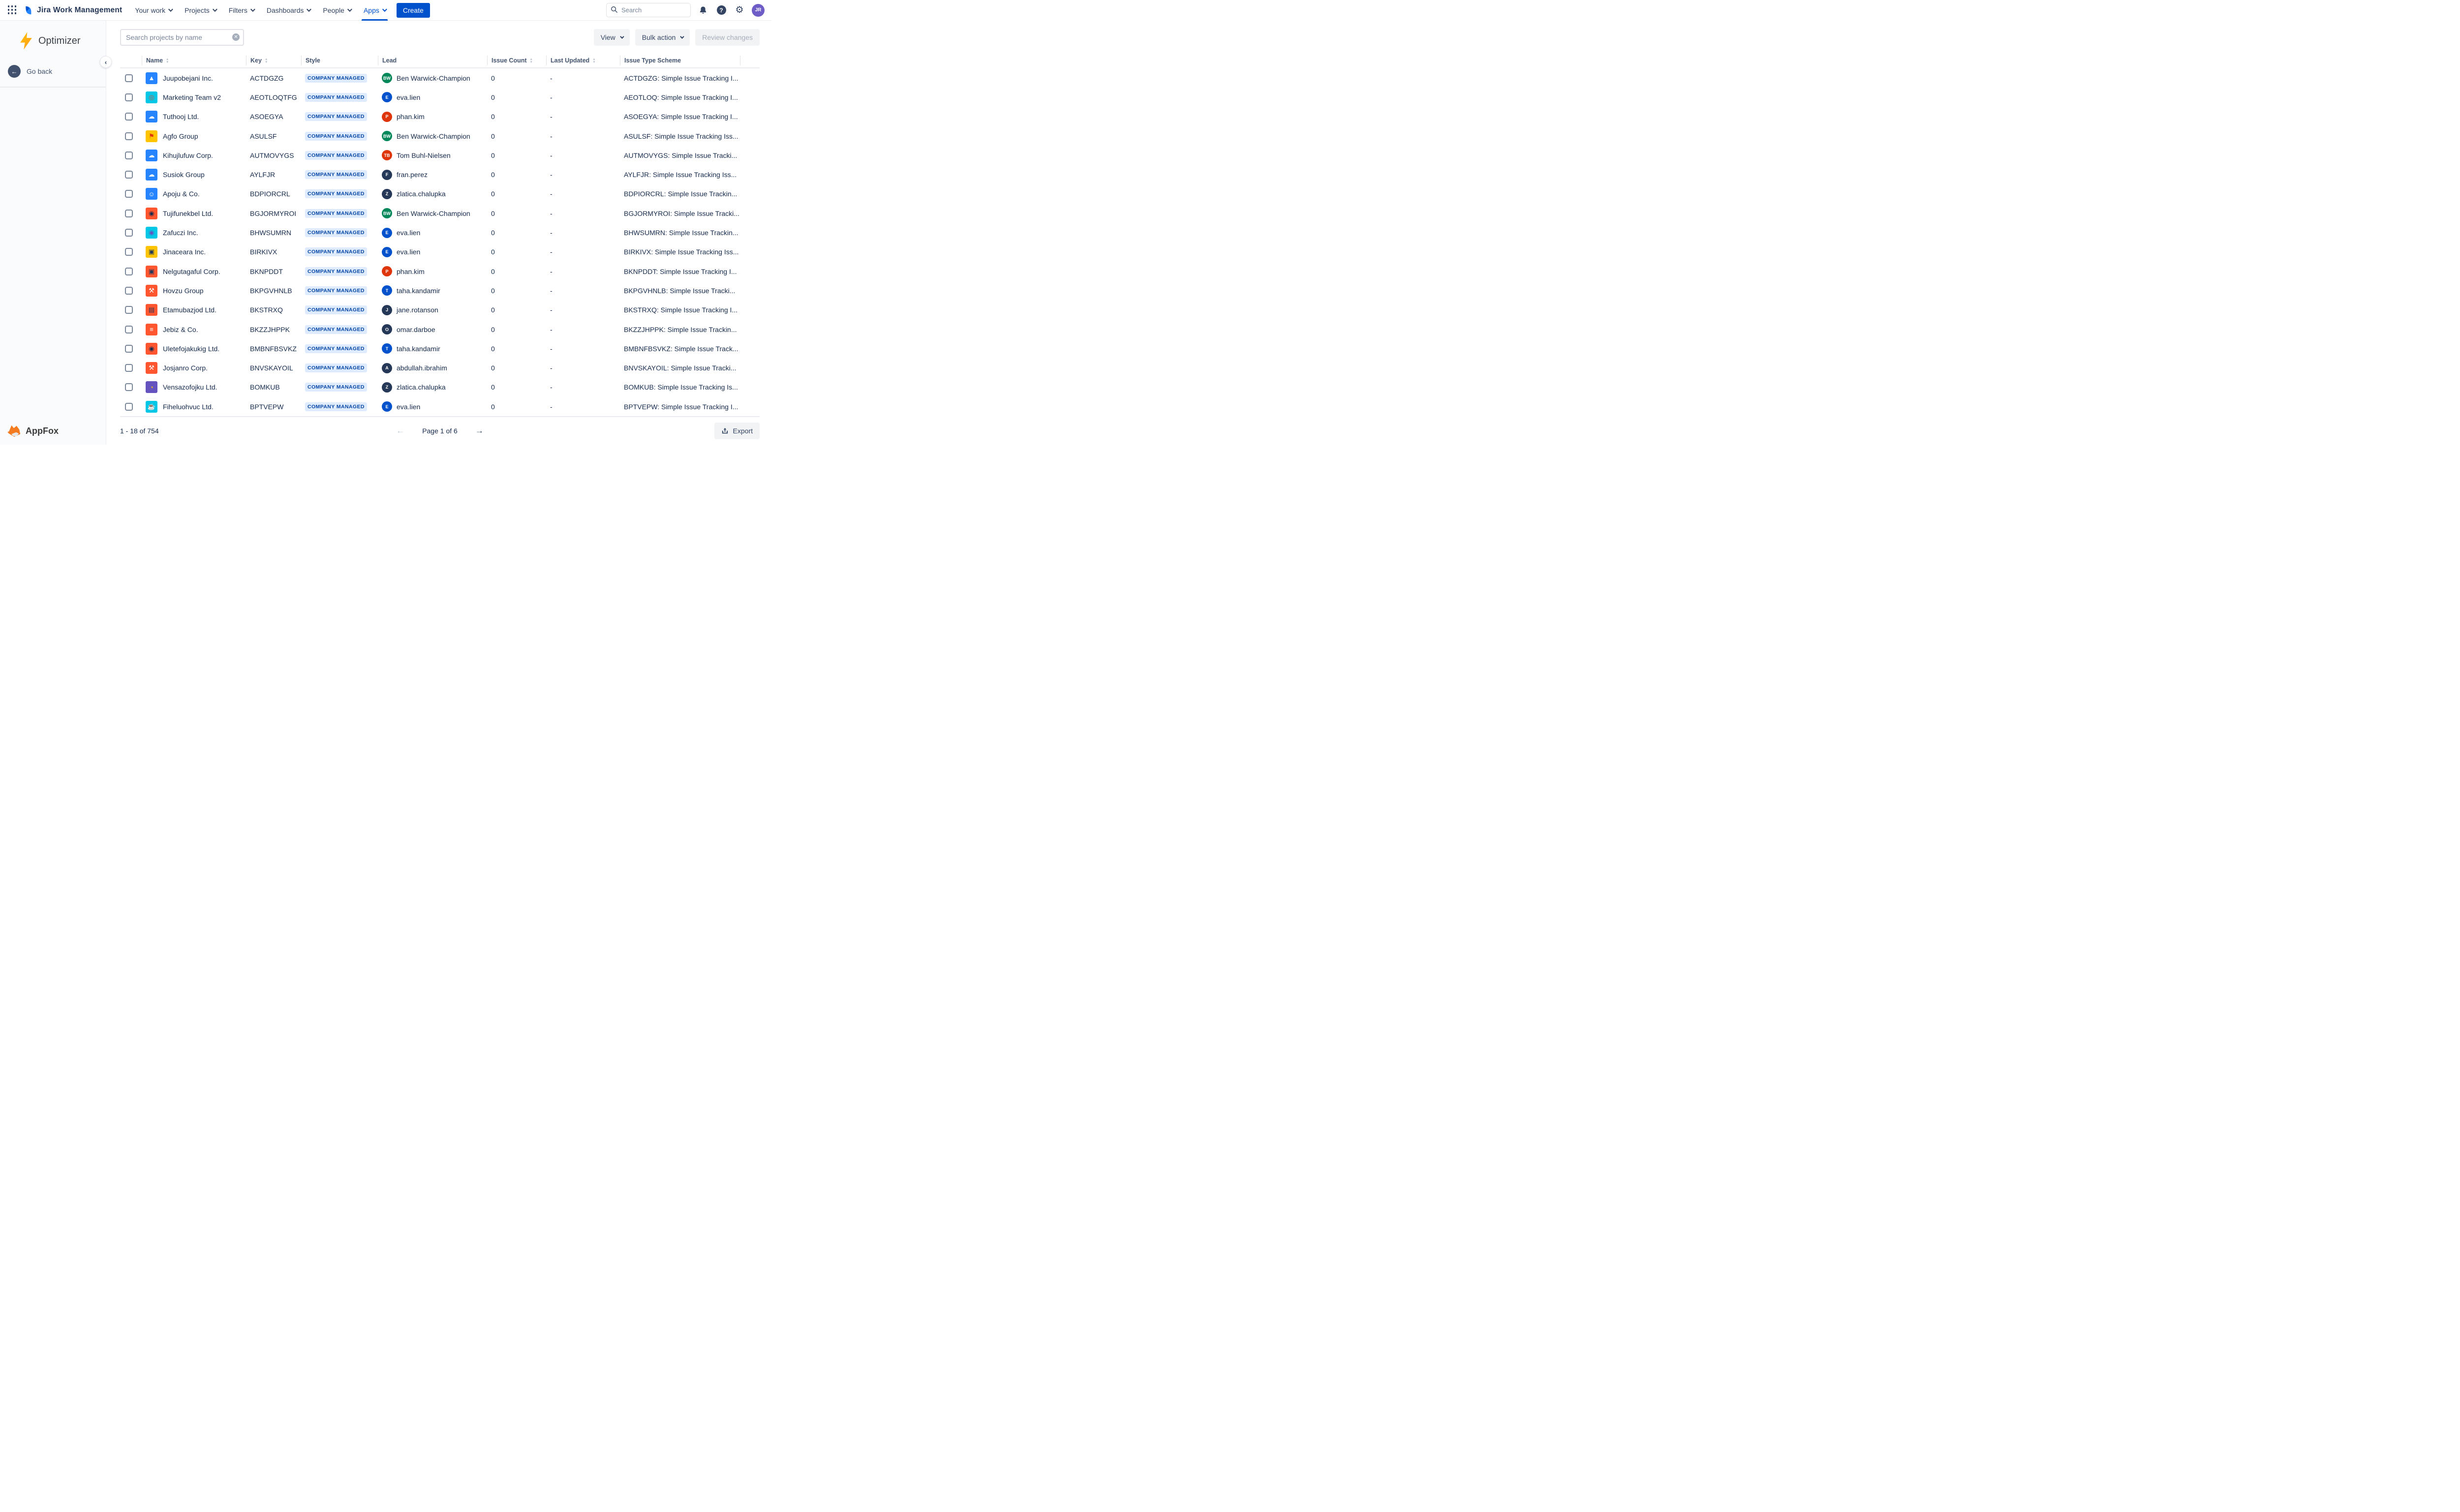 This screenshot has width=2460, height=1512. I want to click on sidebar-divider, so click(53, 88).